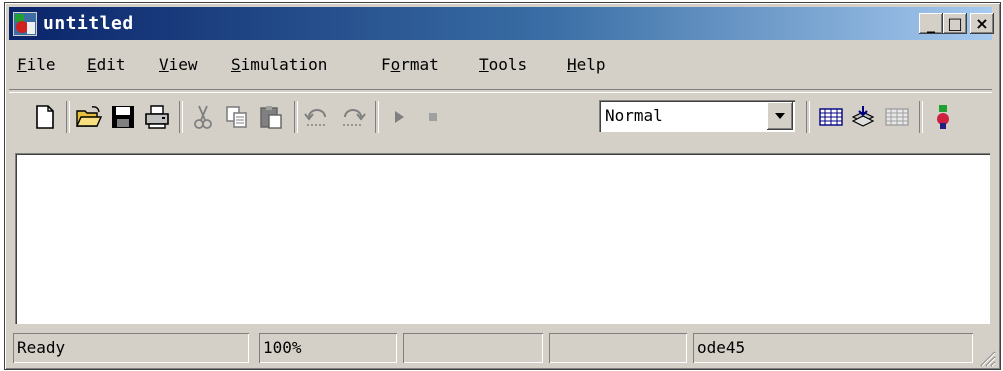 This screenshot has height=371, width=1003. What do you see at coordinates (634, 115) in the screenshot?
I see `simulation-mode-value: Normal` at bounding box center [634, 115].